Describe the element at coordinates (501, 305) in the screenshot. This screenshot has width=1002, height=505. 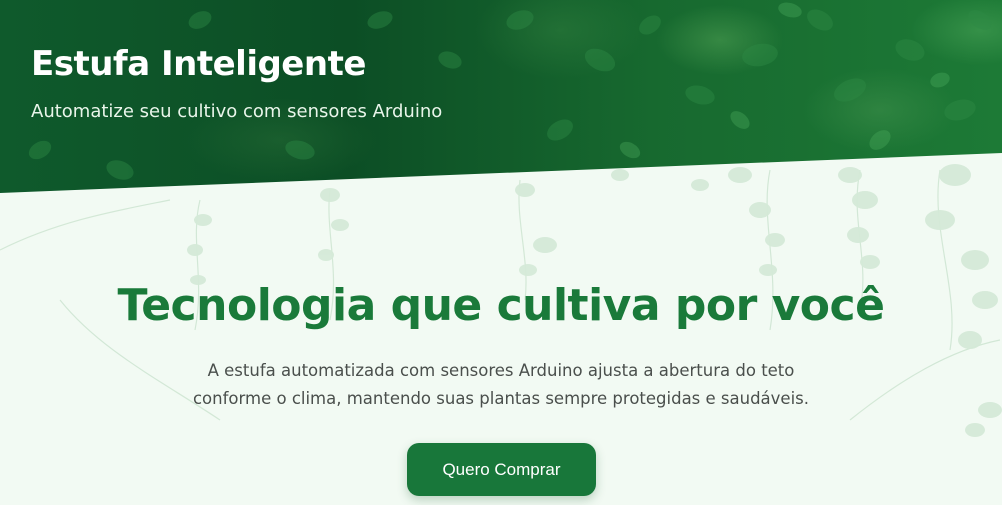
I see `main-headline: Tecnologia que cultiva por você` at that location.